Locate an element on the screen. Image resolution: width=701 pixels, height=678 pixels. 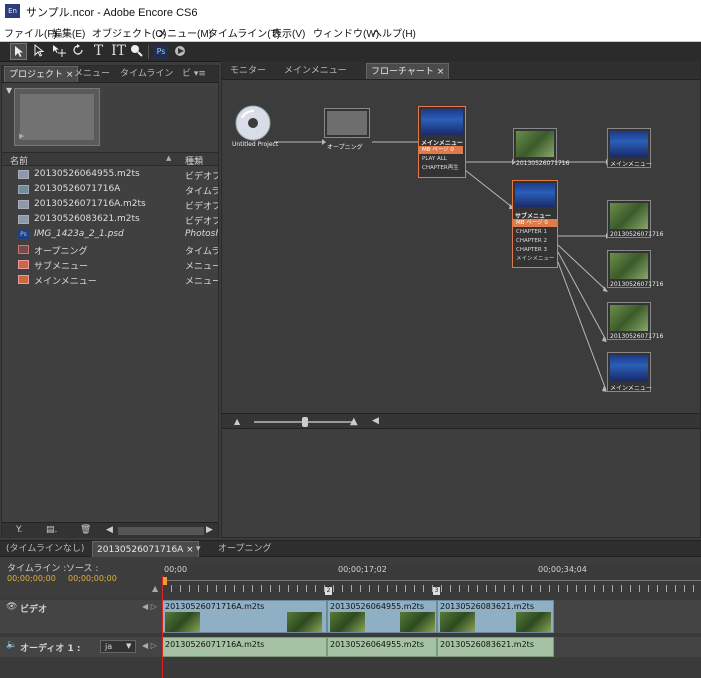
zoom-slider-handle is located at coordinates (305, 422).